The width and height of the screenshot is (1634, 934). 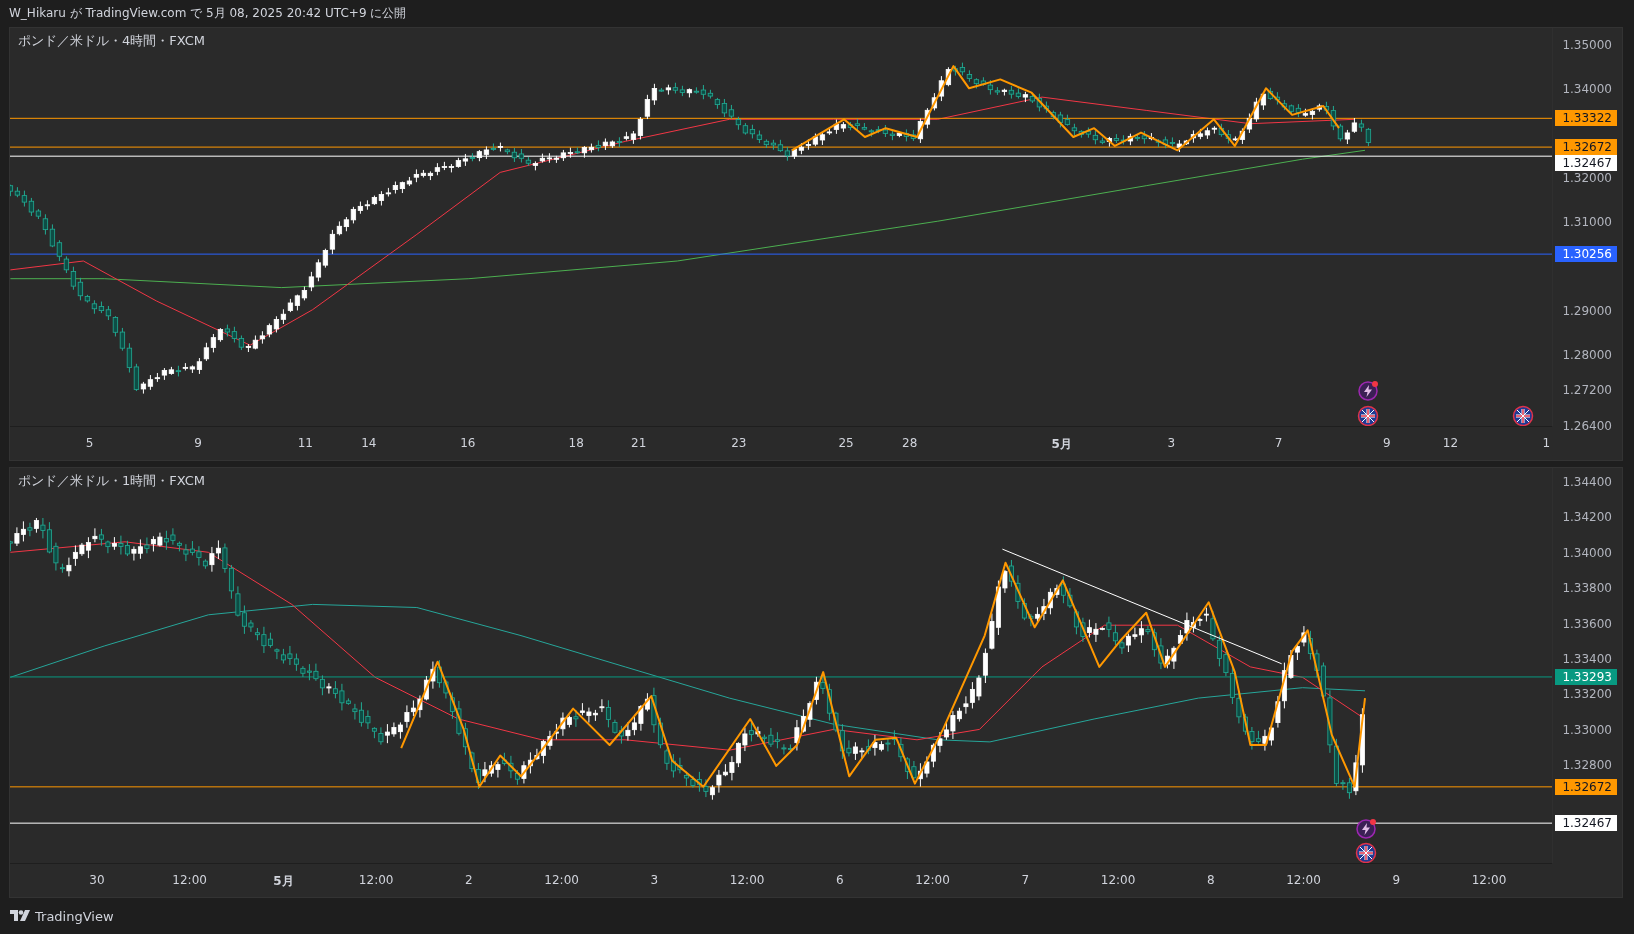 What do you see at coordinates (739, 443) in the screenshot?
I see `time-label: 23` at bounding box center [739, 443].